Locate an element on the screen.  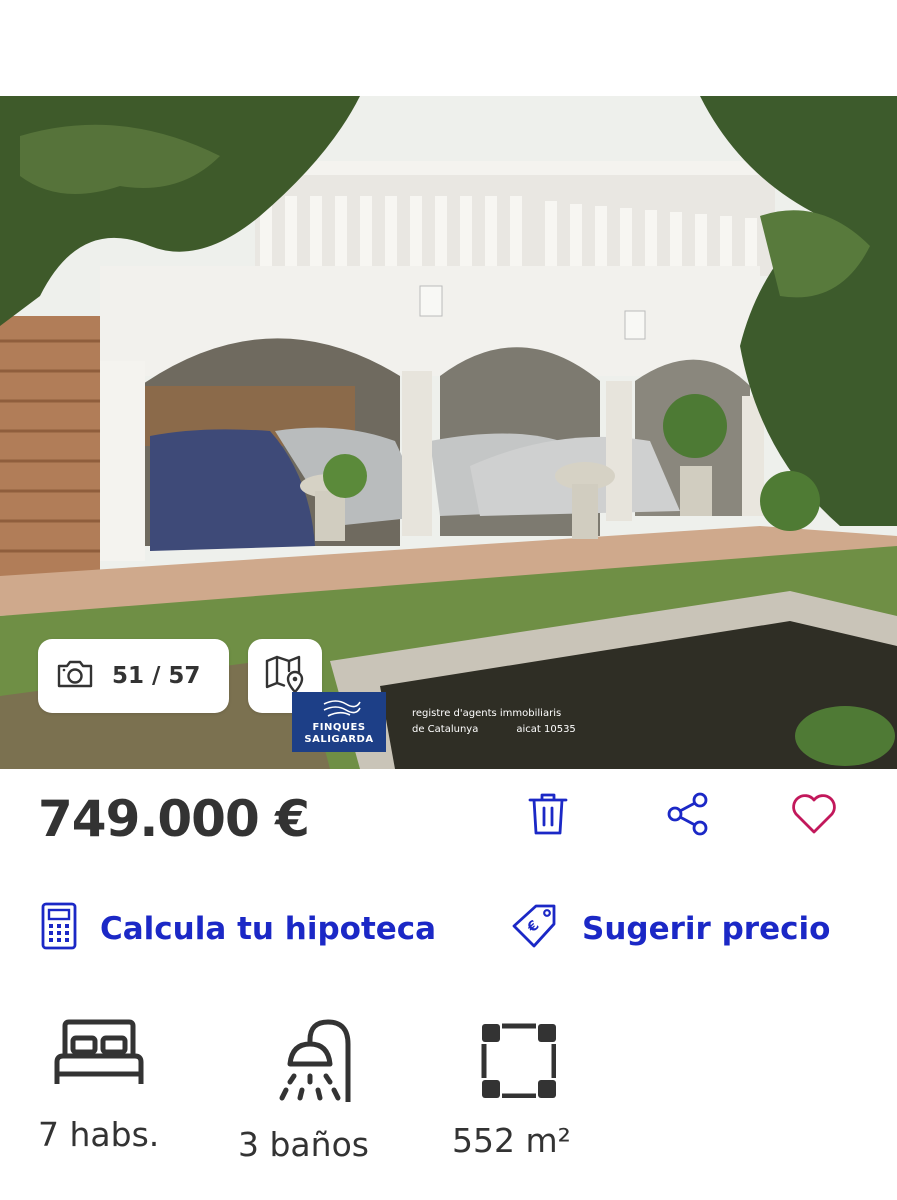
feature-rooms: 7 habs. is located at coordinates (98, 1086).